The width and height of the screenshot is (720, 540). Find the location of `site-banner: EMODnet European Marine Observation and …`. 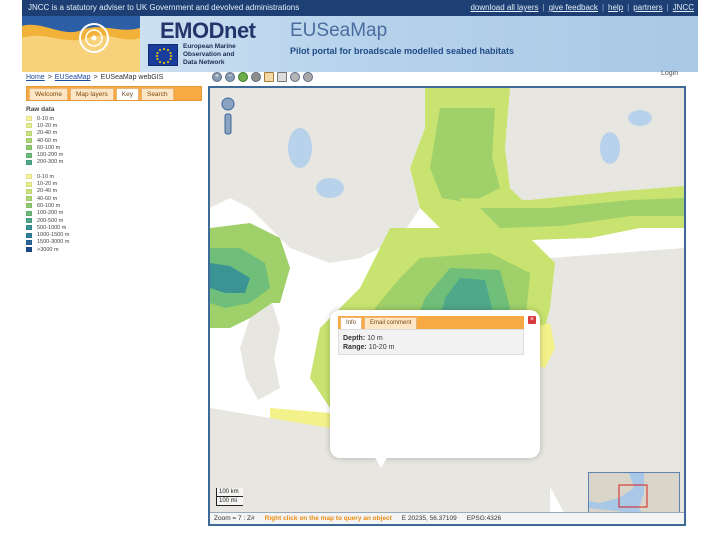

site-banner: EMODnet European Marine Observation and … is located at coordinates (360, 44).